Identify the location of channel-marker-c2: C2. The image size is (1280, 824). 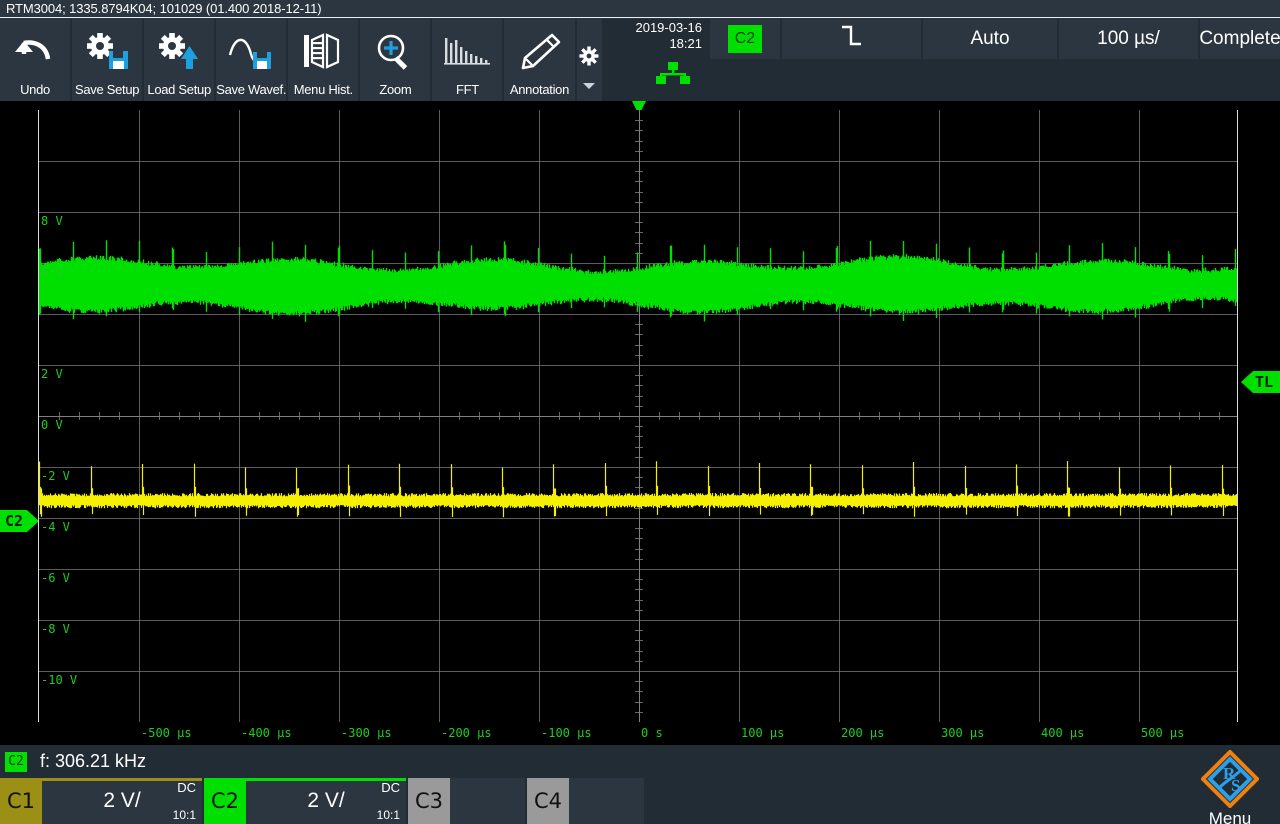
(20, 521).